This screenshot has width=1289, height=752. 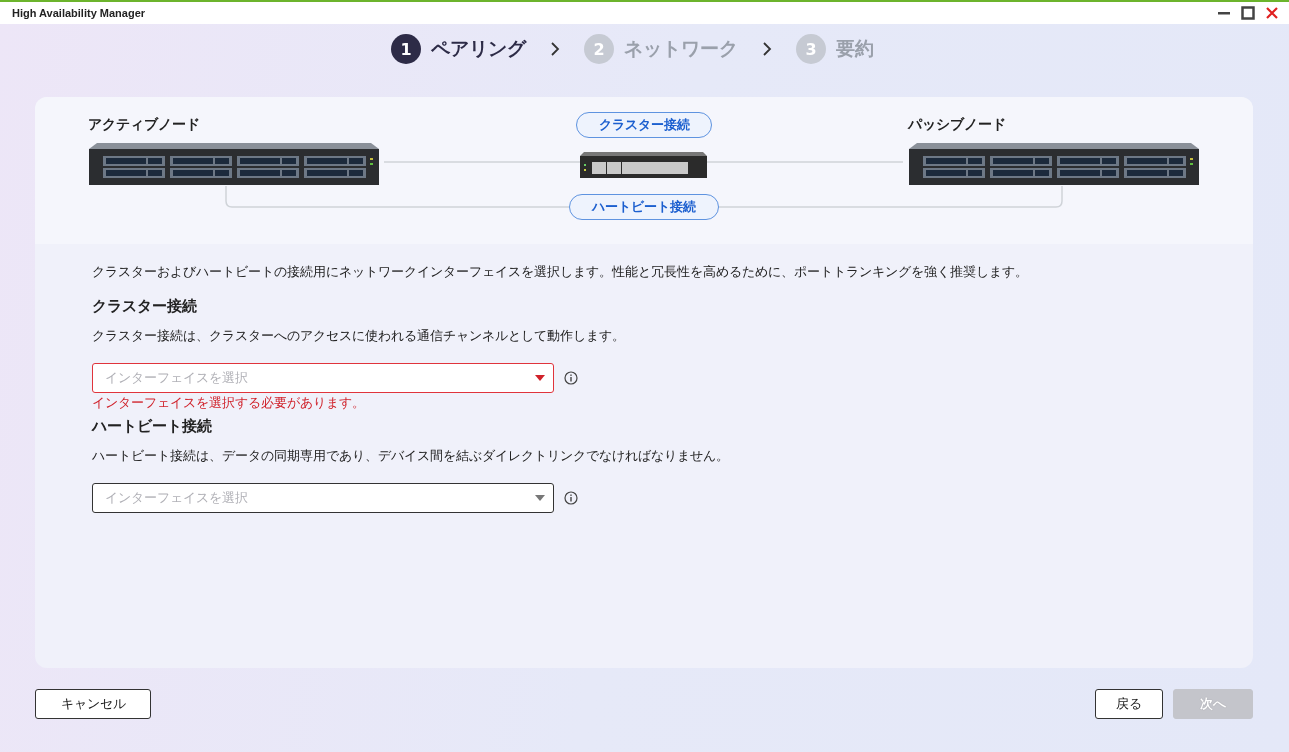 I want to click on window-title: High Availability Manager, so click(x=79, y=13).